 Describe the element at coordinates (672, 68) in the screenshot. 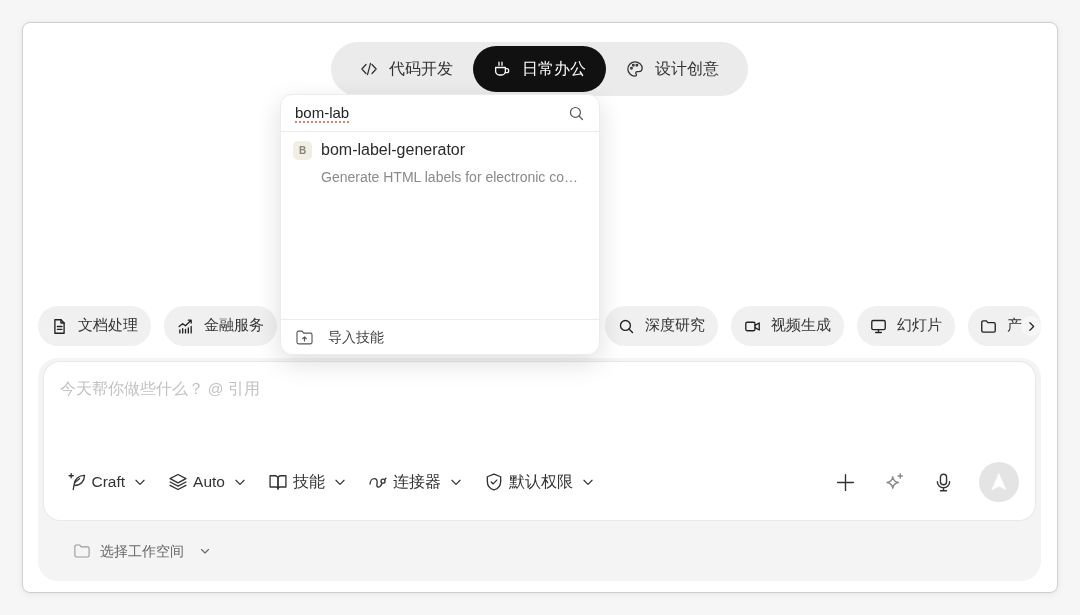

I see `mode-tab: 设计创意` at that location.